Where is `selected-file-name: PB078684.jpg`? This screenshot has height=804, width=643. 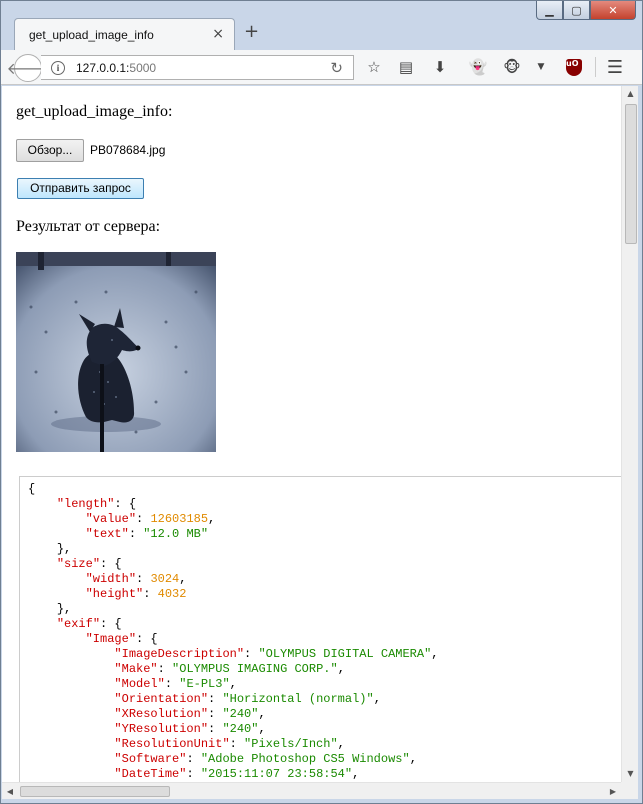 selected-file-name: PB078684.jpg is located at coordinates (128, 150).